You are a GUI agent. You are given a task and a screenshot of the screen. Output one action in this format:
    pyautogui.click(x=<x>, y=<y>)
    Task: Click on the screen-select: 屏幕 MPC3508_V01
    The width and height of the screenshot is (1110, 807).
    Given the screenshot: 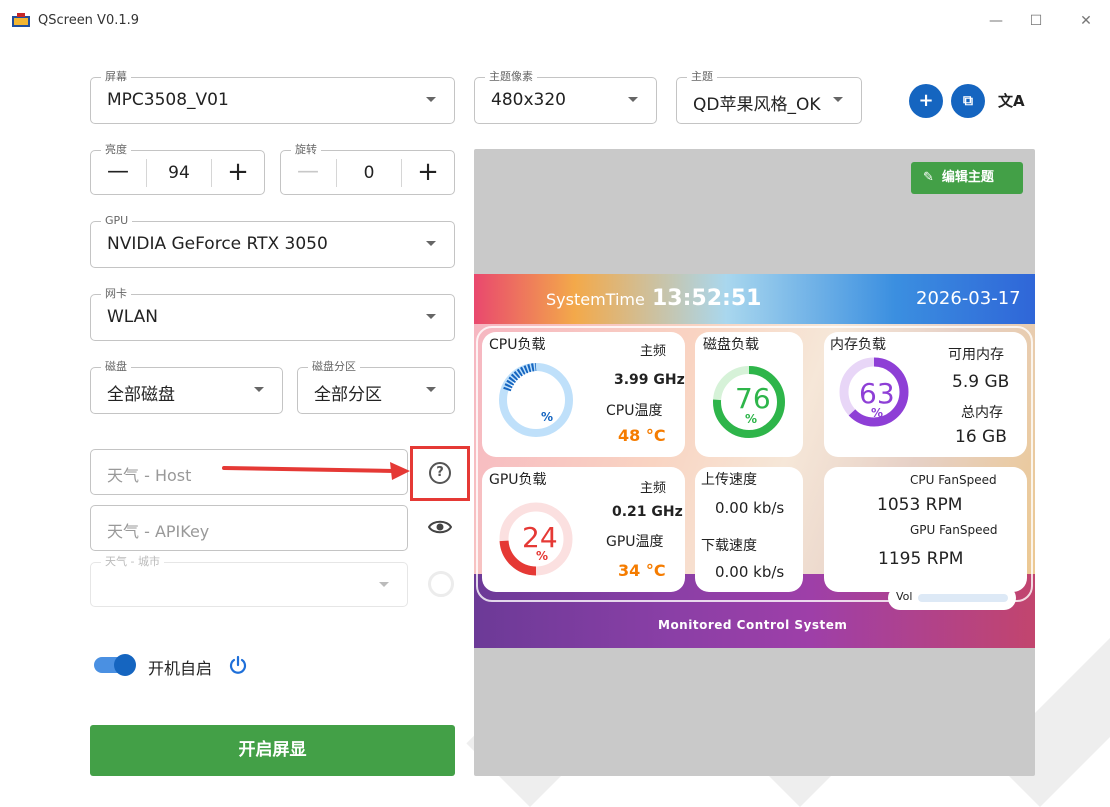 What is the action you would take?
    pyautogui.click(x=272, y=97)
    